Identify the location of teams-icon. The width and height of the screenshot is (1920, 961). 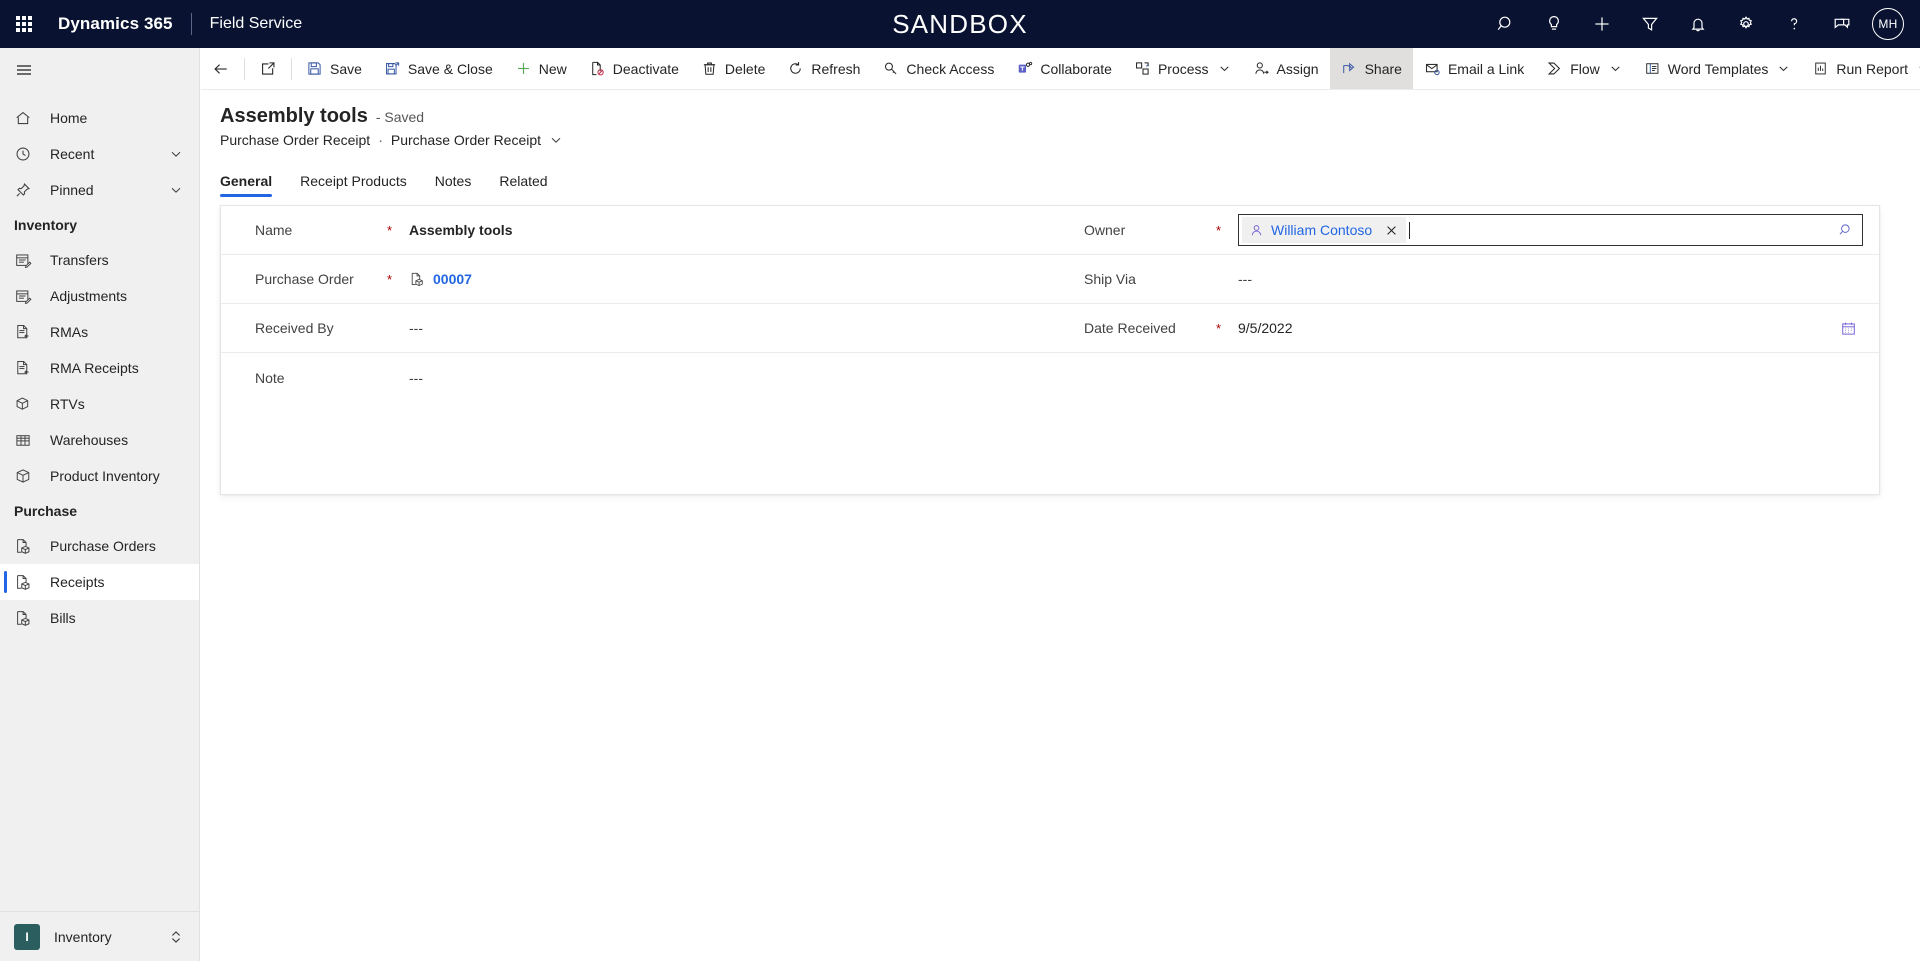
(1024, 68).